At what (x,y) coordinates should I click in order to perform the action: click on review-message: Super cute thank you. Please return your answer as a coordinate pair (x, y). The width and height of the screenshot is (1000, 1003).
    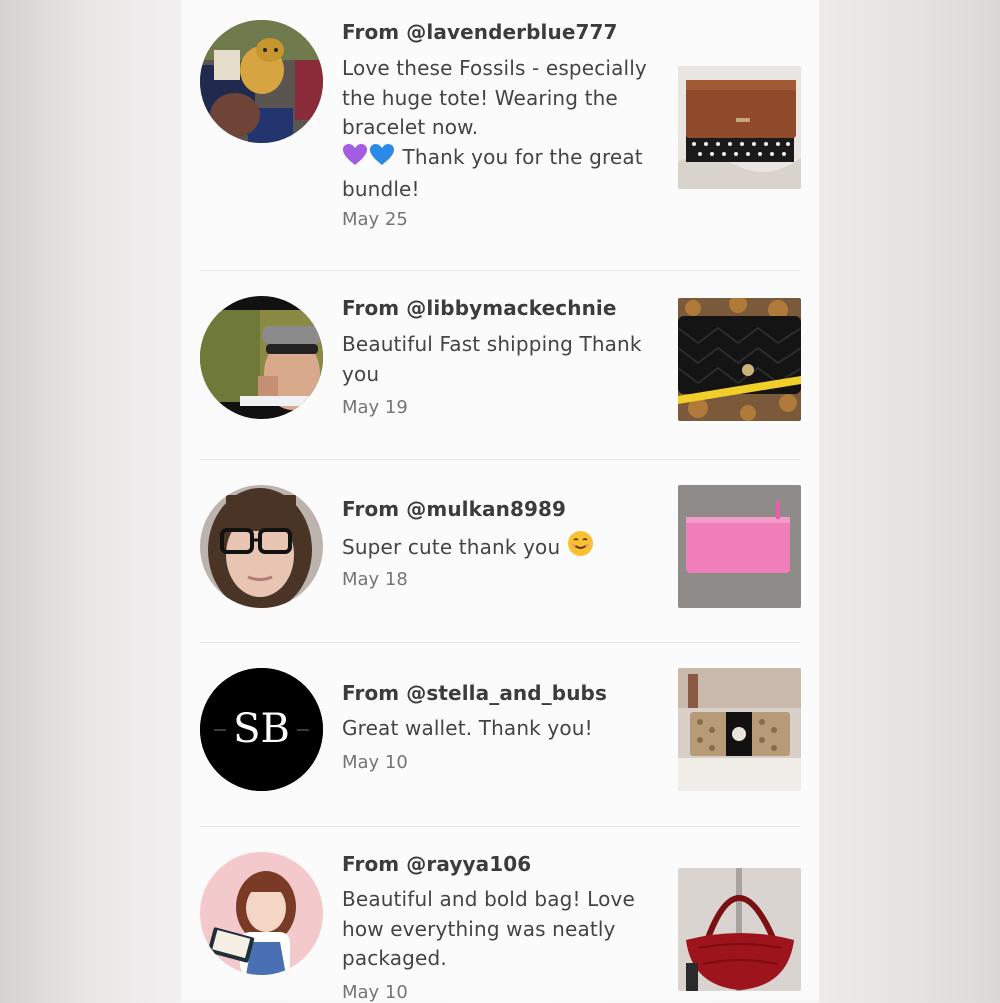
    Looking at the image, I should click on (522, 548).